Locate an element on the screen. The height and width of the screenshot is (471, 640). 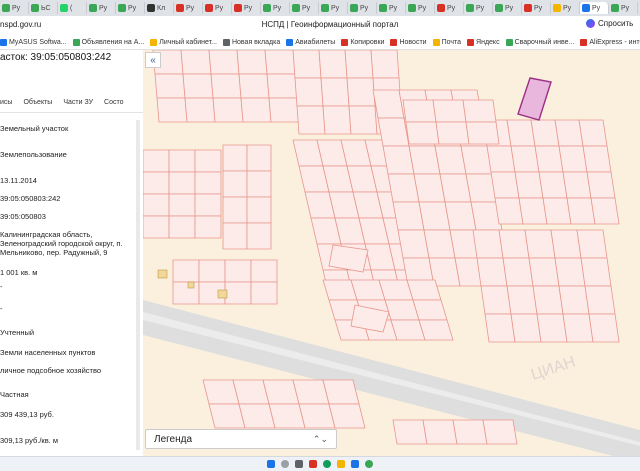
windows-start-icon is located at coordinates (271, 464).